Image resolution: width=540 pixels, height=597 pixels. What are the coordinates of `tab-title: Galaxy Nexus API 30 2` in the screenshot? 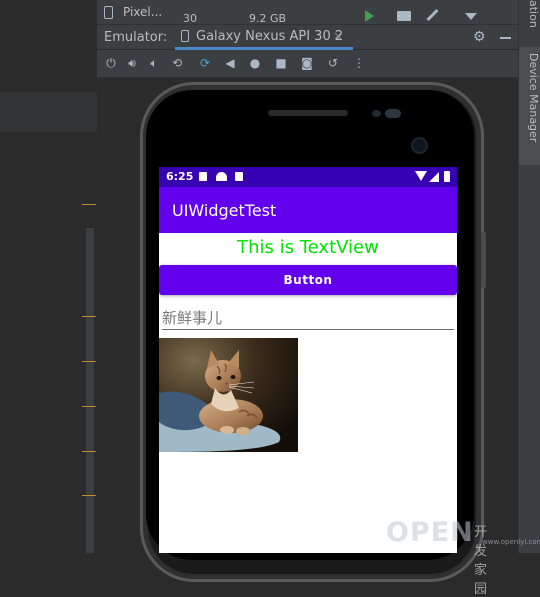 It's located at (270, 36).